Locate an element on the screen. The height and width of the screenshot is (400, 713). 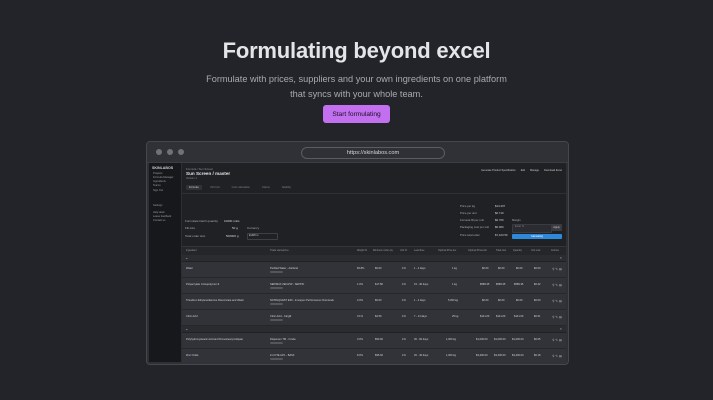
column-header: Ingredient is located at coordinates (191, 250).